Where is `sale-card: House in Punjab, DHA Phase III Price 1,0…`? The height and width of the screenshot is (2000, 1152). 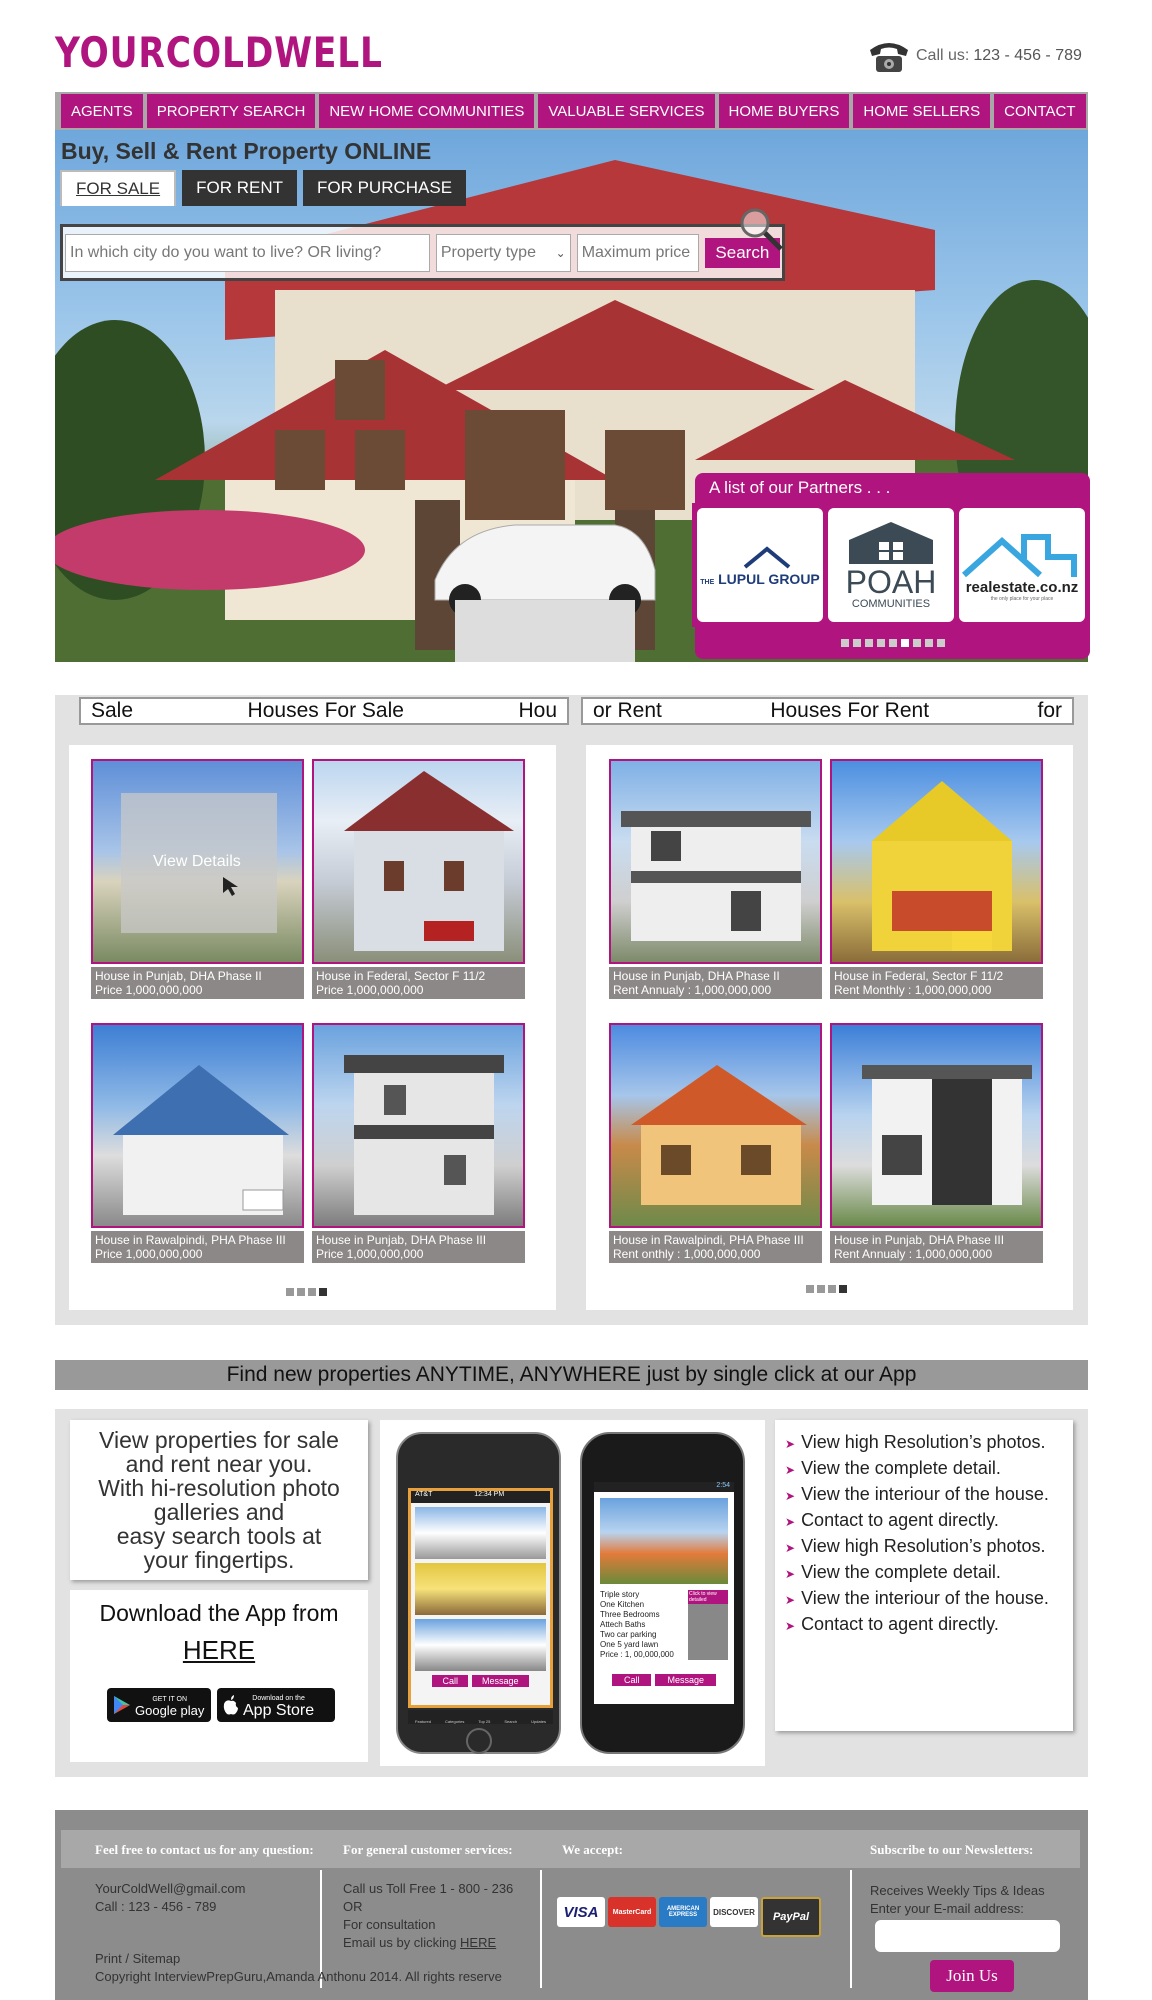 sale-card: House in Punjab, DHA Phase III Price 1,0… is located at coordinates (418, 1143).